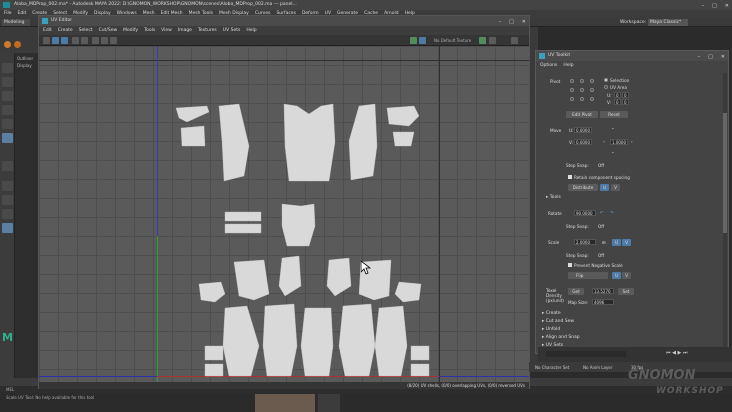 Image resolution: width=732 pixels, height=412 pixels. Describe the element at coordinates (613, 129) in the screenshot. I see `move-up-icon: ⌃` at that location.